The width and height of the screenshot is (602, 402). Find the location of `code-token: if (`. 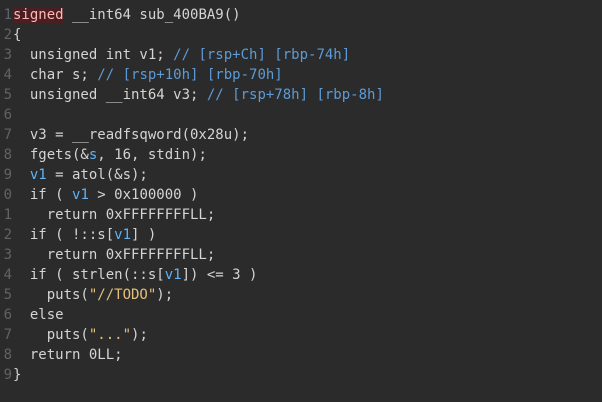

code-token: if ( is located at coordinates (43, 195).